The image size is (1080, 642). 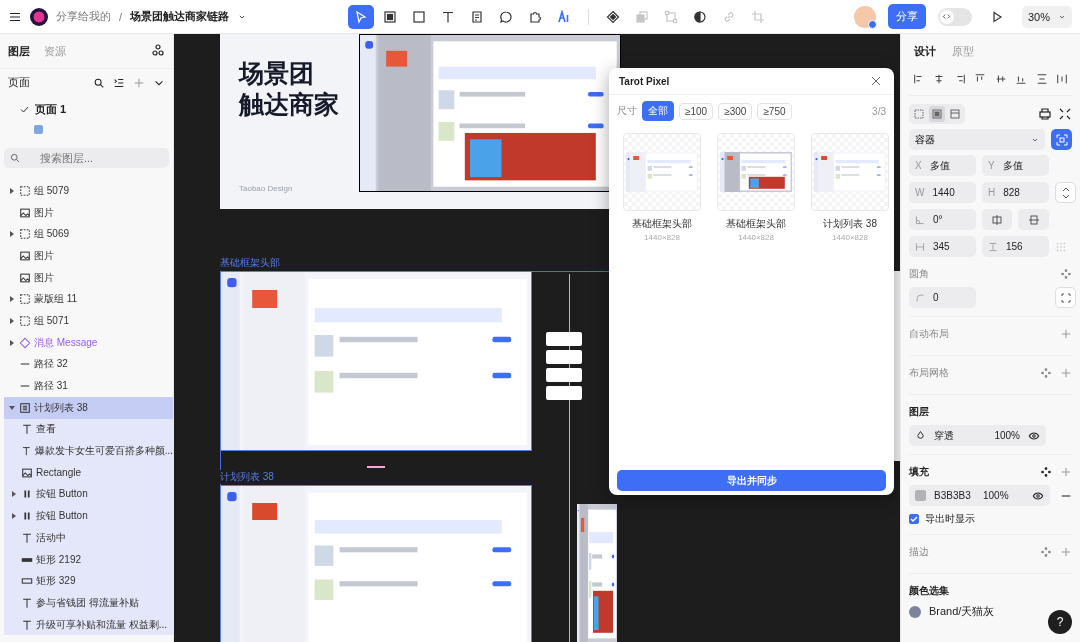 I want to click on layer-row: 组 5071, so click(x=88, y=321).